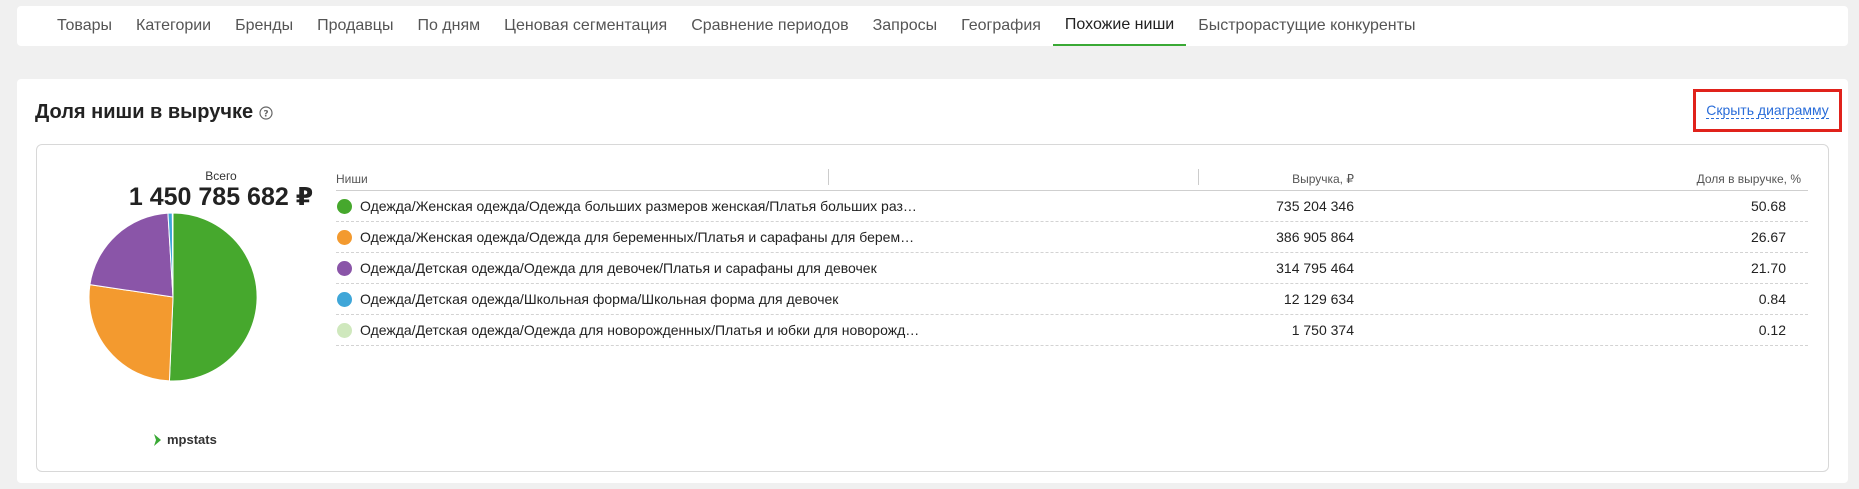 The image size is (1859, 489). I want to click on pie-chart, so click(173, 297).